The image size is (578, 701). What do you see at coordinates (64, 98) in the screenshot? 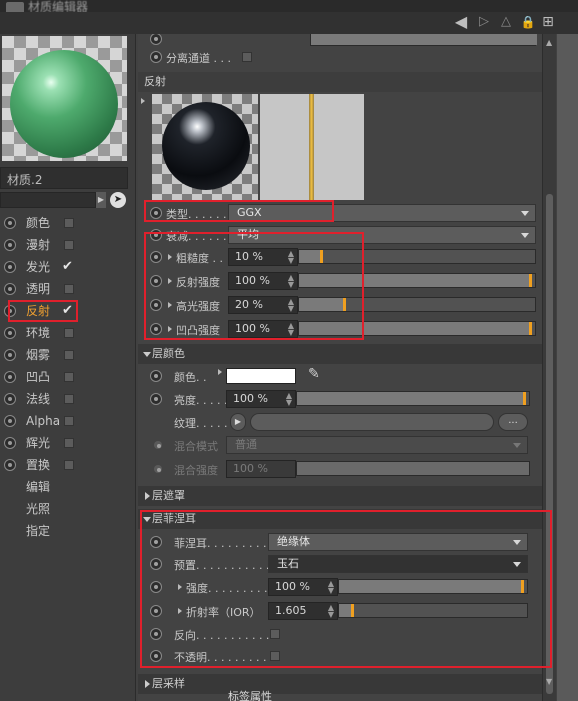
I see `material-preview` at bounding box center [64, 98].